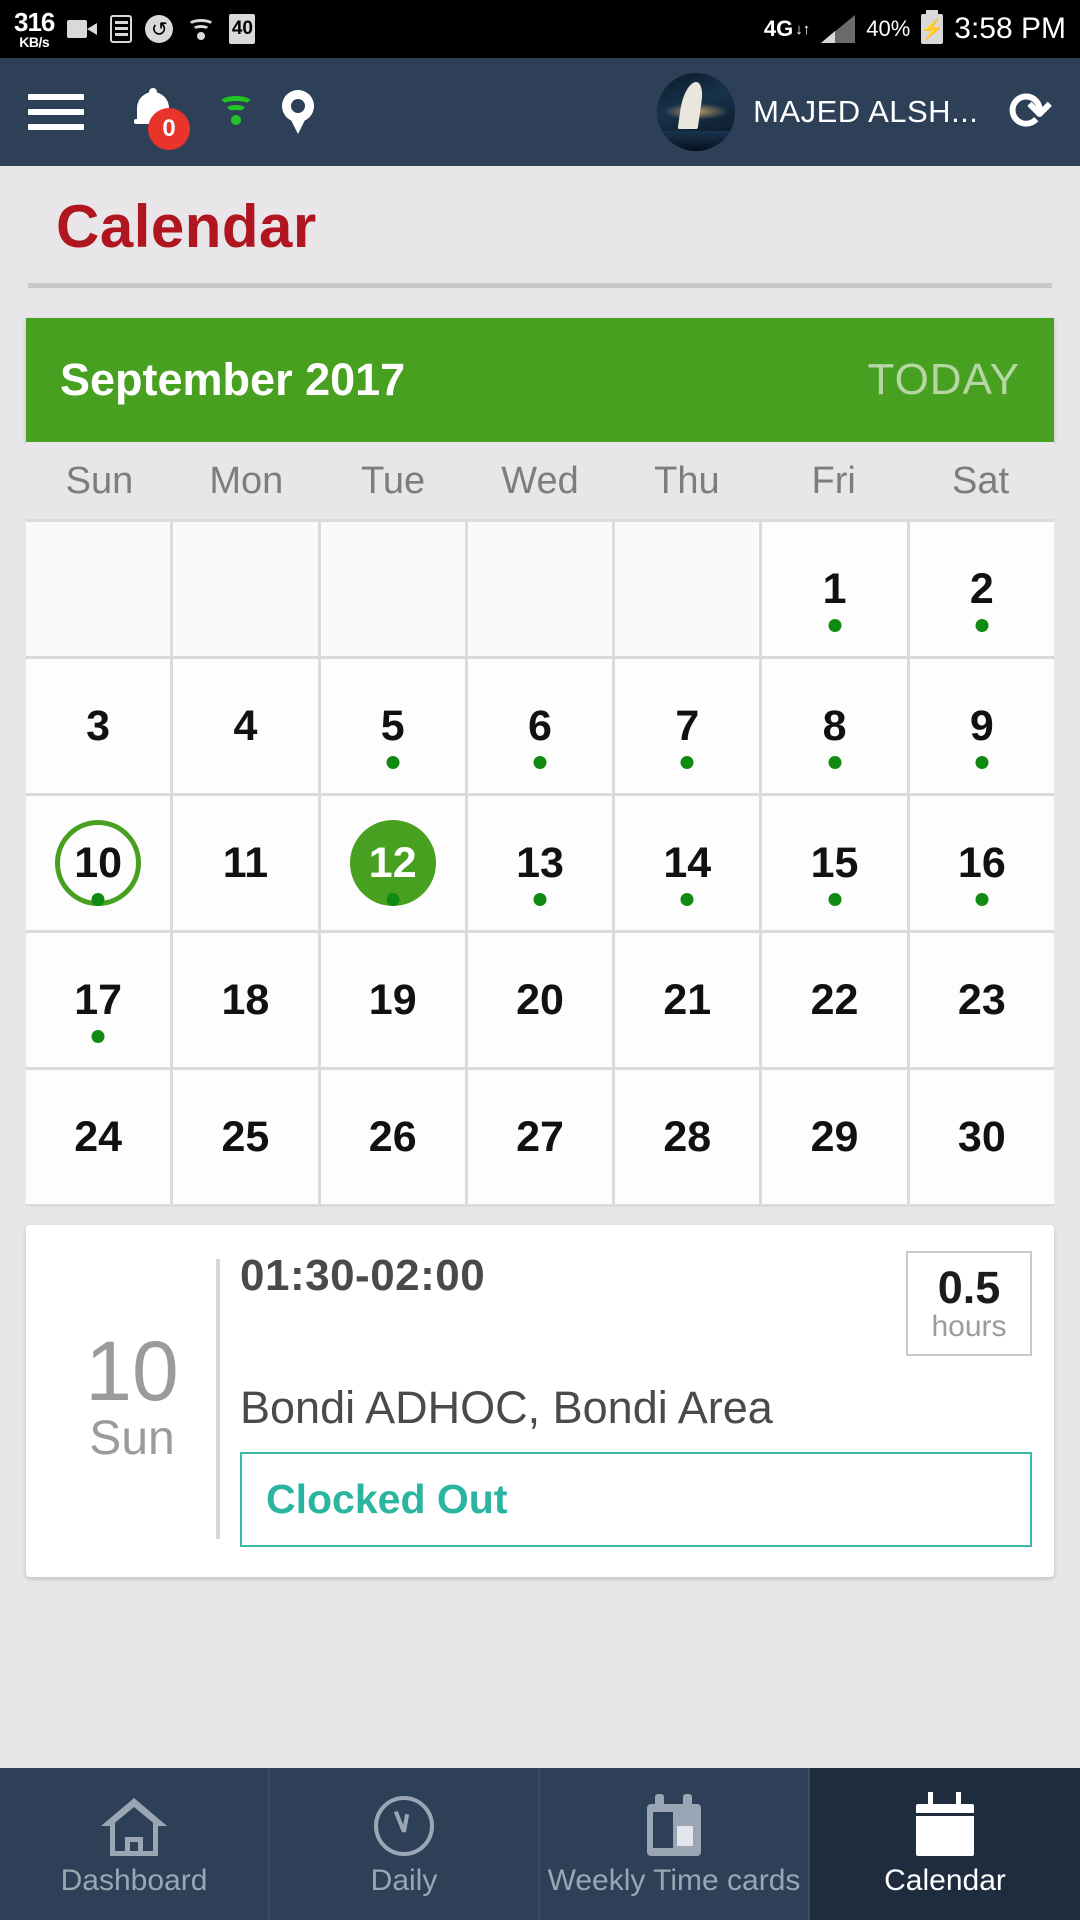  I want to click on avatar, so click(696, 112).